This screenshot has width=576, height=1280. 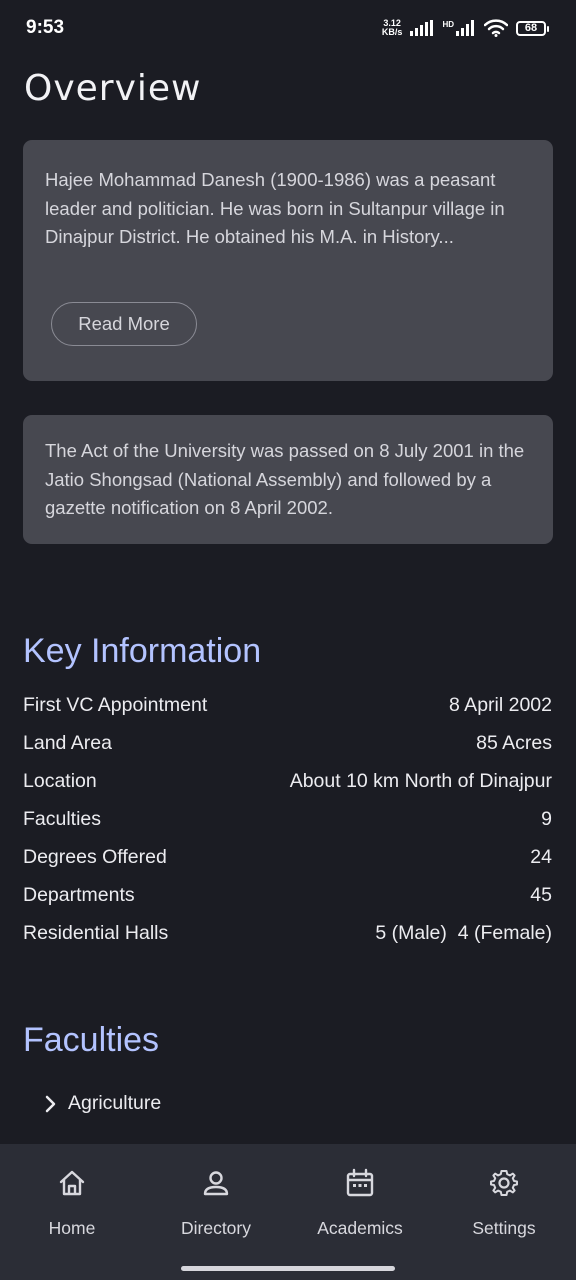 I want to click on hd-label: HD, so click(x=448, y=24).